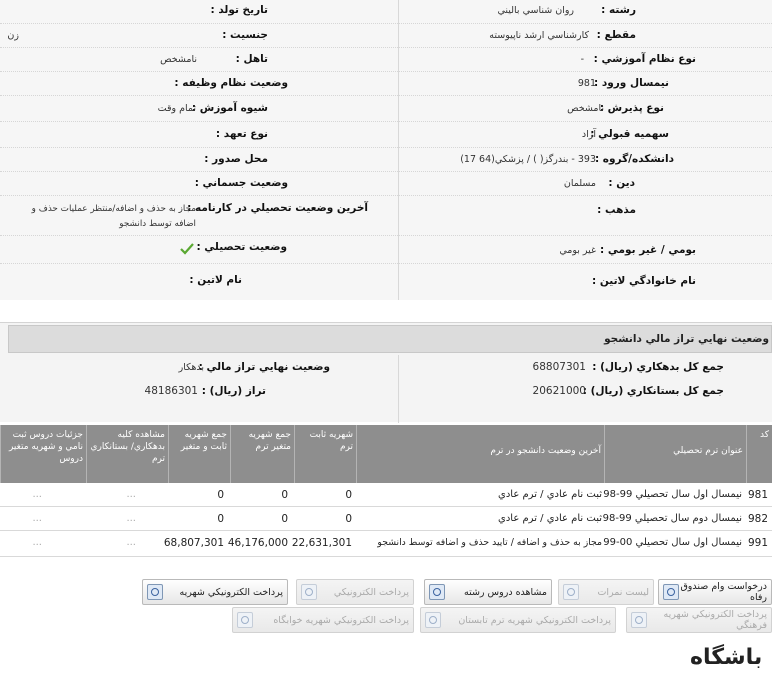 The image size is (772, 678). I want to click on field-label: آخرين وضعيت تحصيلي در کارنامه :, so click(277, 208).